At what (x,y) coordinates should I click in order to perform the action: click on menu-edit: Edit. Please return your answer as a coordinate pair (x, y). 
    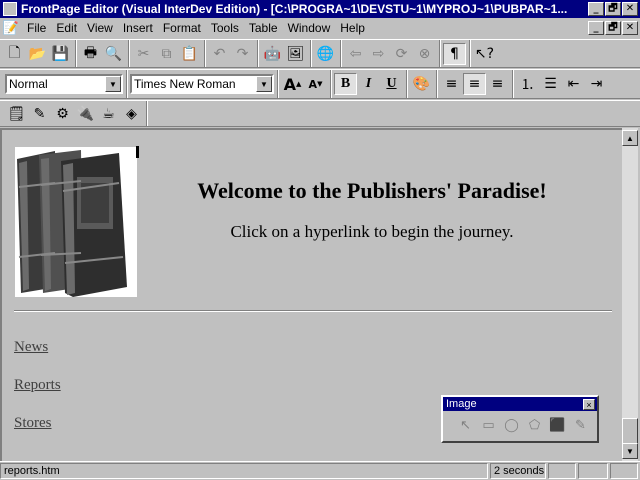
    Looking at the image, I should click on (66, 28).